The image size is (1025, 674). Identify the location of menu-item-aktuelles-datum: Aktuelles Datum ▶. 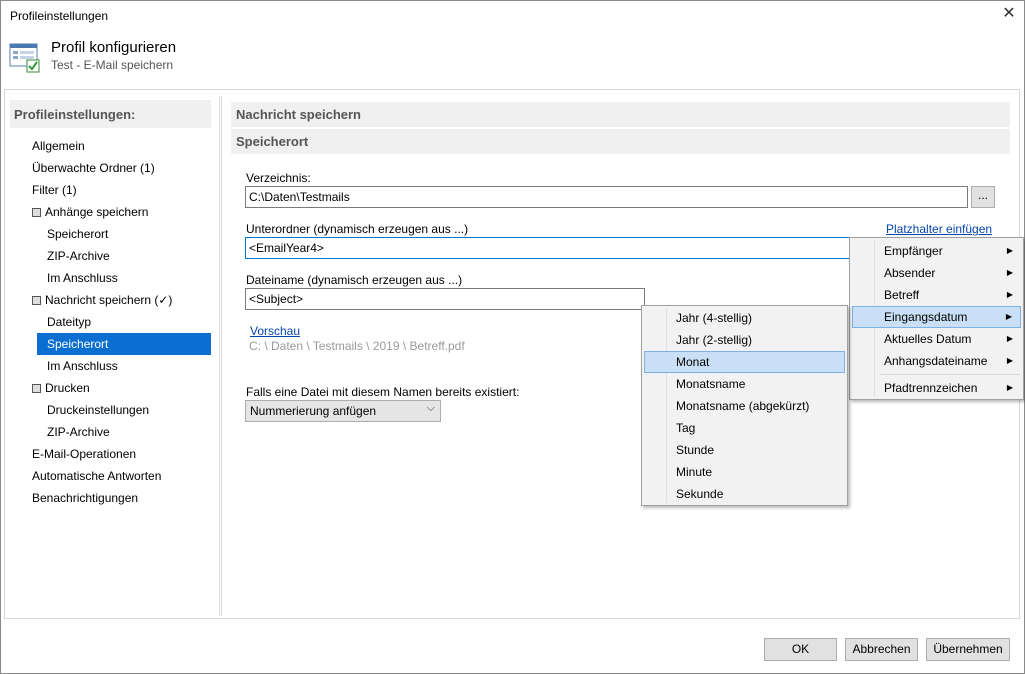
(936, 339).